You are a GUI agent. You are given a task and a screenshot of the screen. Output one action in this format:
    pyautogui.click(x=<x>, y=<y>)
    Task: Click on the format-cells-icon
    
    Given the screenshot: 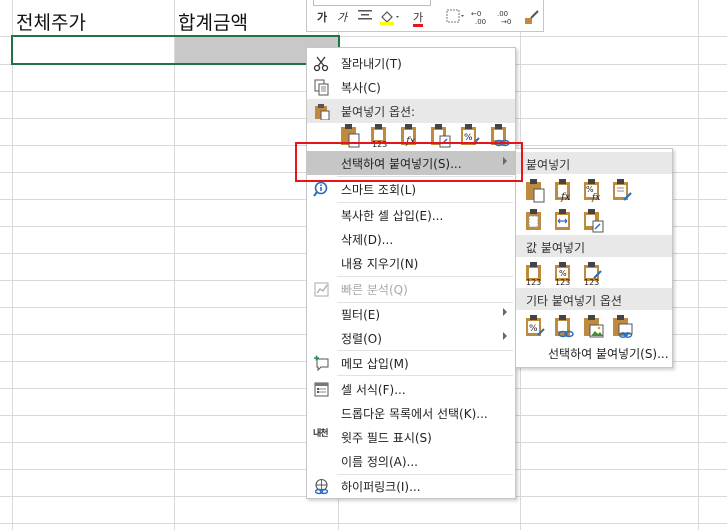 What is the action you would take?
    pyautogui.click(x=321, y=389)
    